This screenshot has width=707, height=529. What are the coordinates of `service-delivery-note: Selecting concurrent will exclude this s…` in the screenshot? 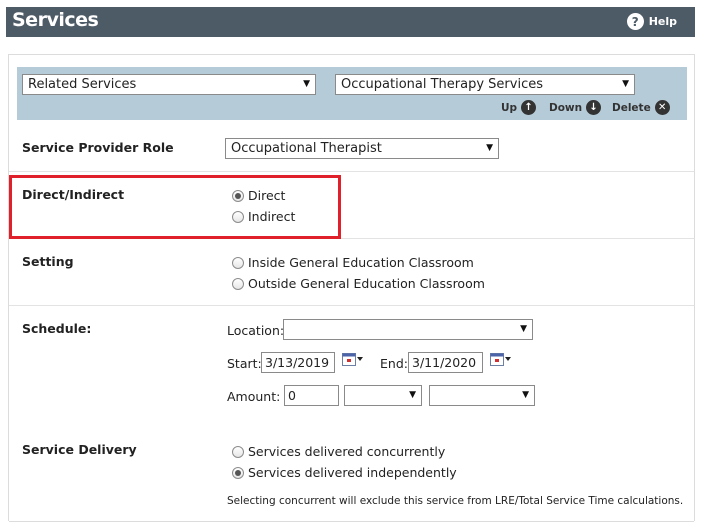 It's located at (455, 501).